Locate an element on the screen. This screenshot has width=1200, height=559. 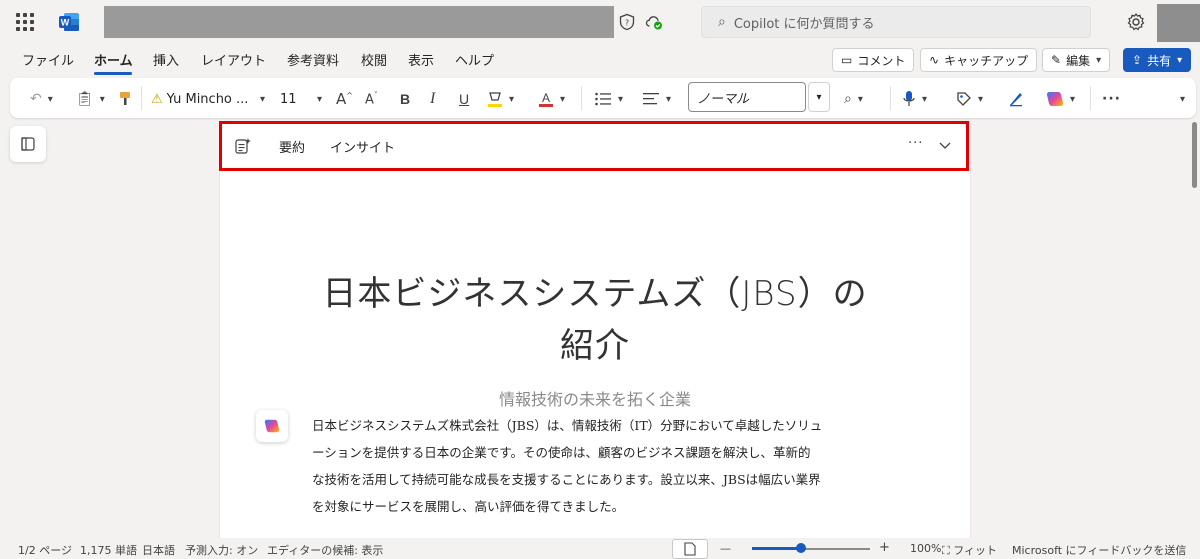
document-heading: 日本ビジネスシステムズ（JBS）の 紹介 is located at coordinates (595, 320).